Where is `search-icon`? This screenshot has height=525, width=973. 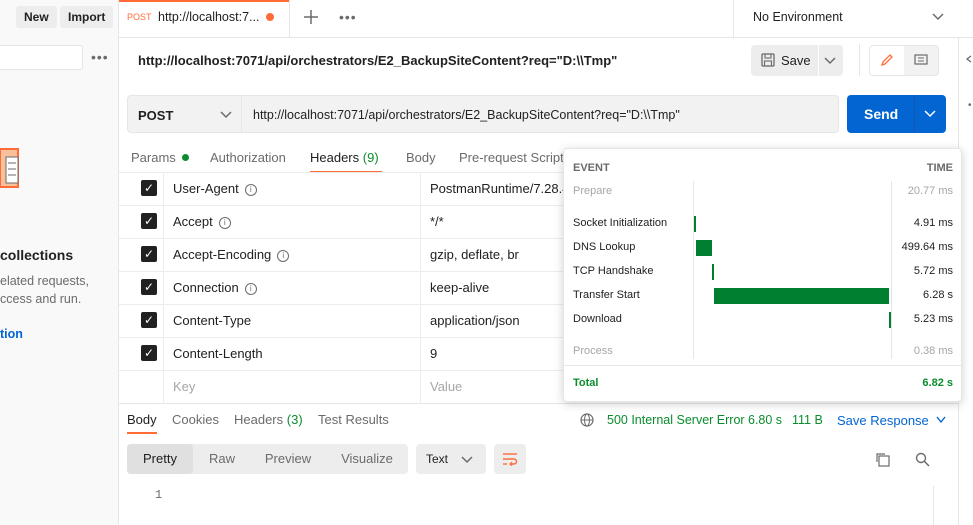
search-icon is located at coordinates (922, 459).